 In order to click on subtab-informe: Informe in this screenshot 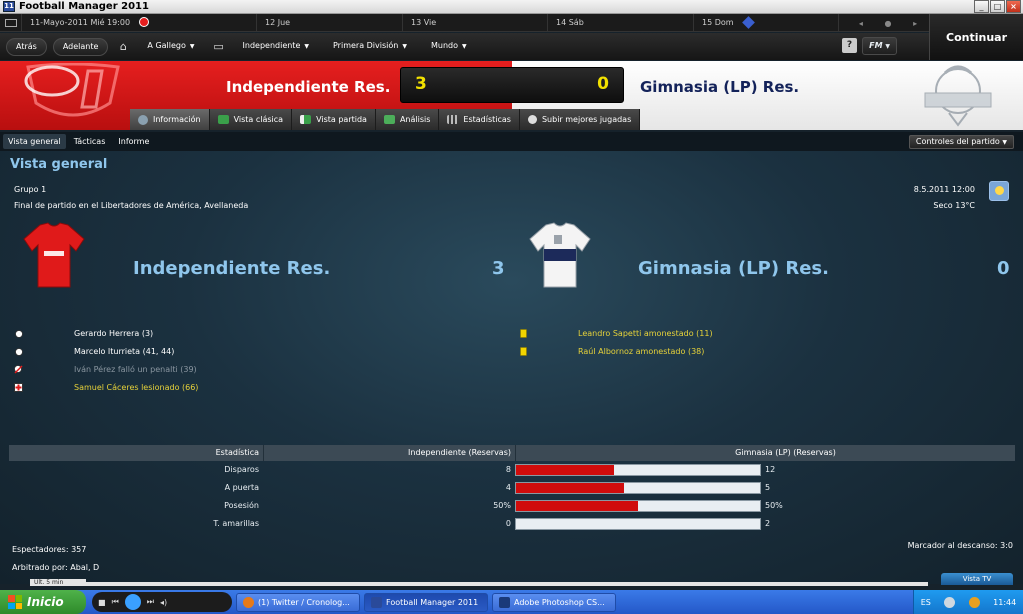, I will do `click(133, 141)`.